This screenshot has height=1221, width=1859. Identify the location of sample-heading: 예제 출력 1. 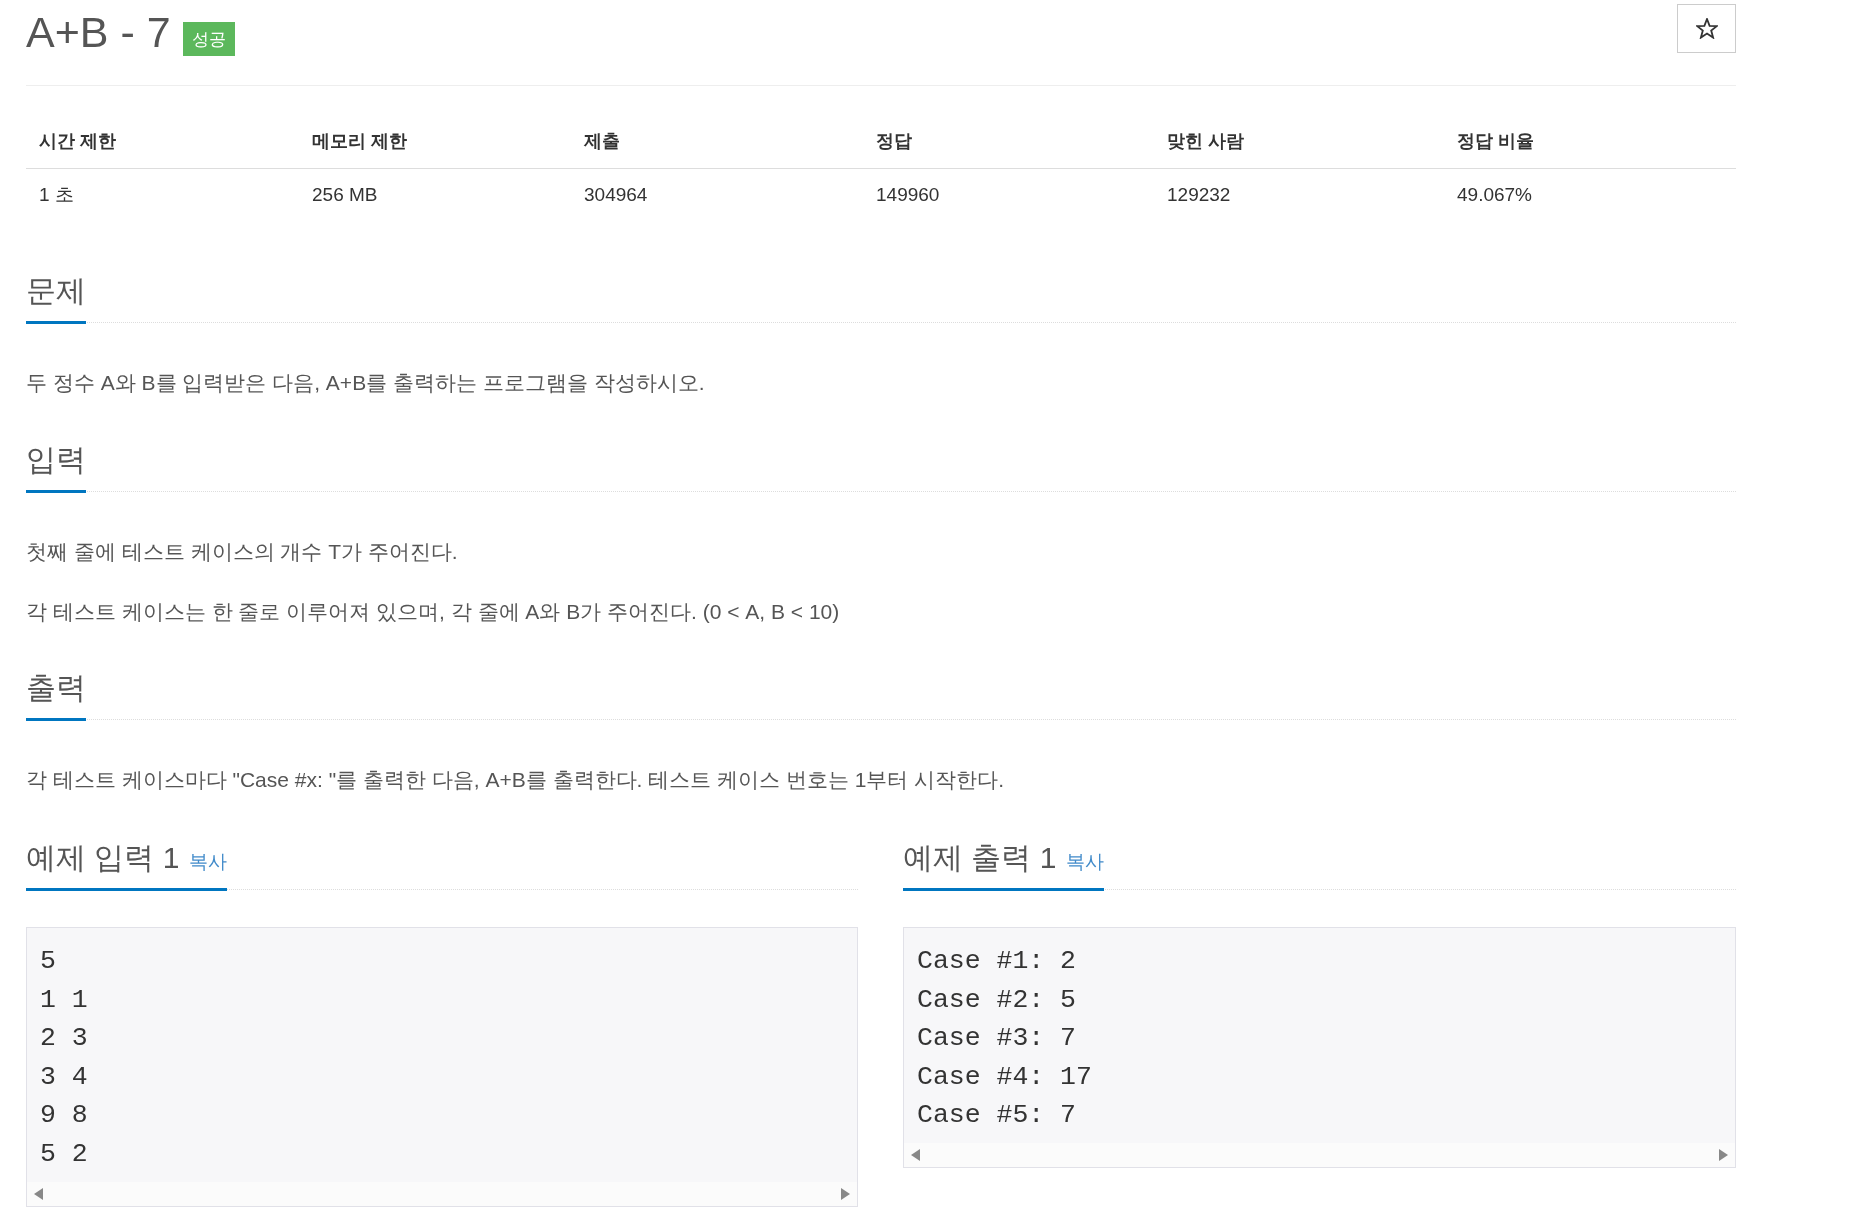
(980, 858).